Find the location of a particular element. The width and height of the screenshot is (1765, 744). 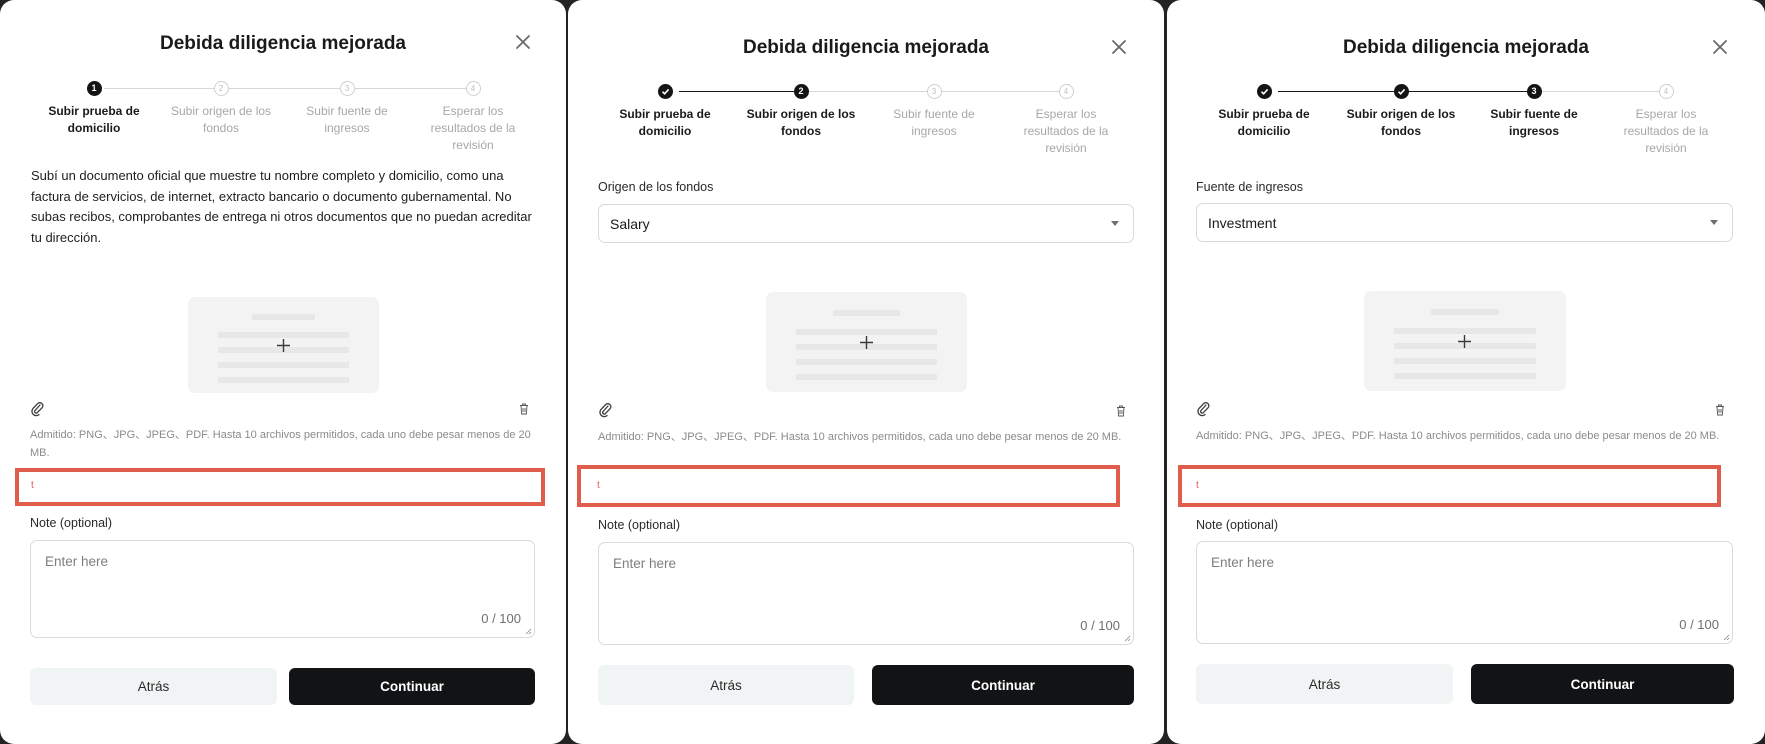

step-1: 1 Subir prueba de domicilio is located at coordinates (94, 107).